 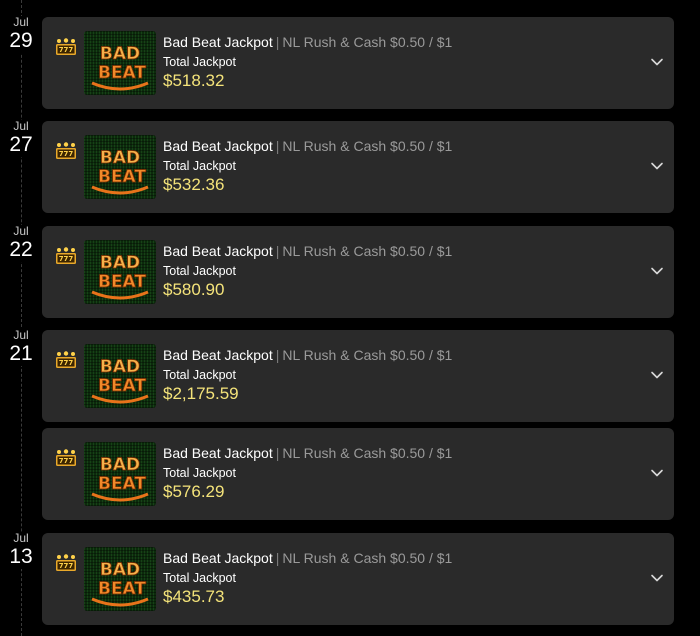 I want to click on date-marker: Jul 21, so click(x=21, y=347).